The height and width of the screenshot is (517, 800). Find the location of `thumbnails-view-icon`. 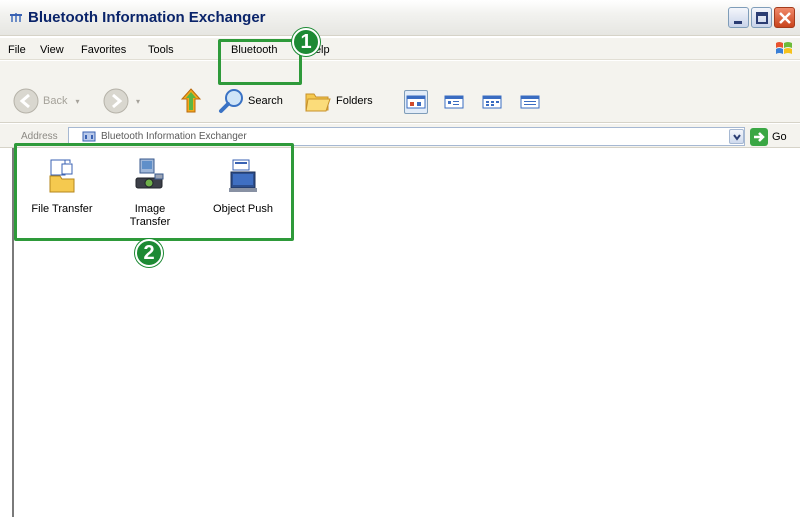

thumbnails-view-icon is located at coordinates (416, 102).